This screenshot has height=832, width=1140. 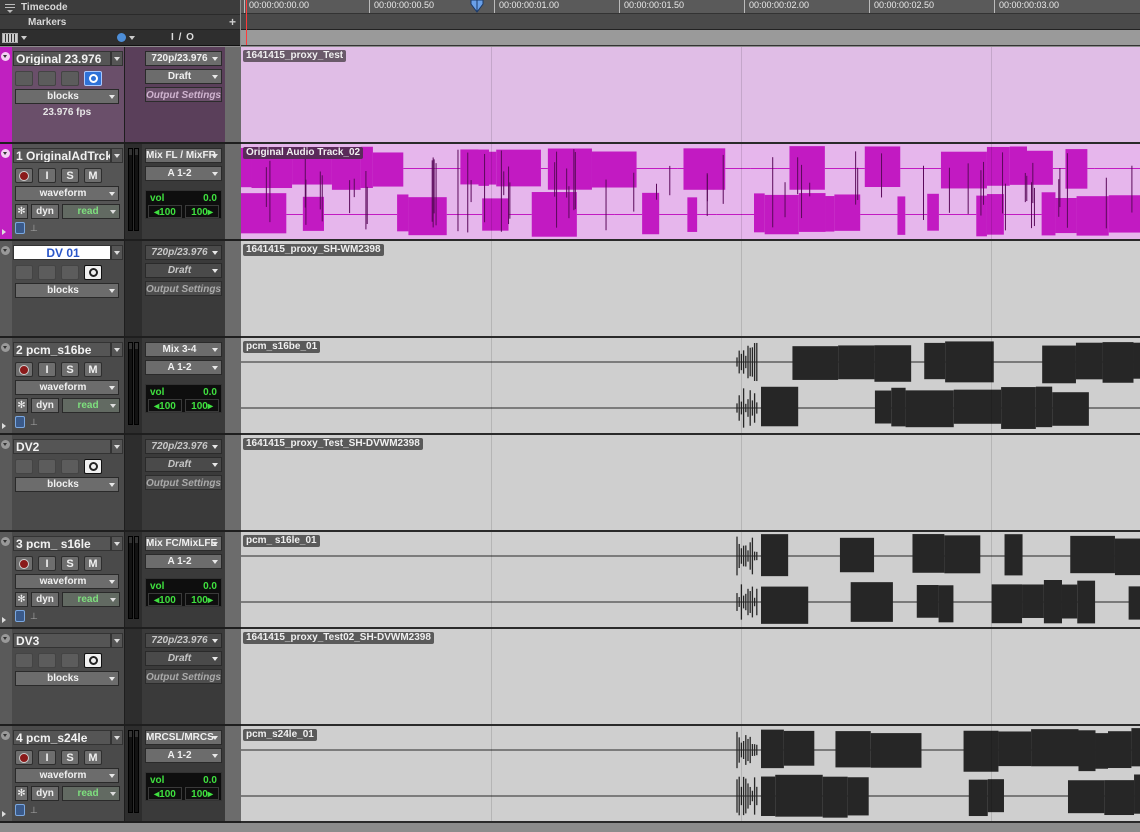 I want to click on timeline-lane: 1641415_proxy_SH-WM2398, so click(x=690, y=289).